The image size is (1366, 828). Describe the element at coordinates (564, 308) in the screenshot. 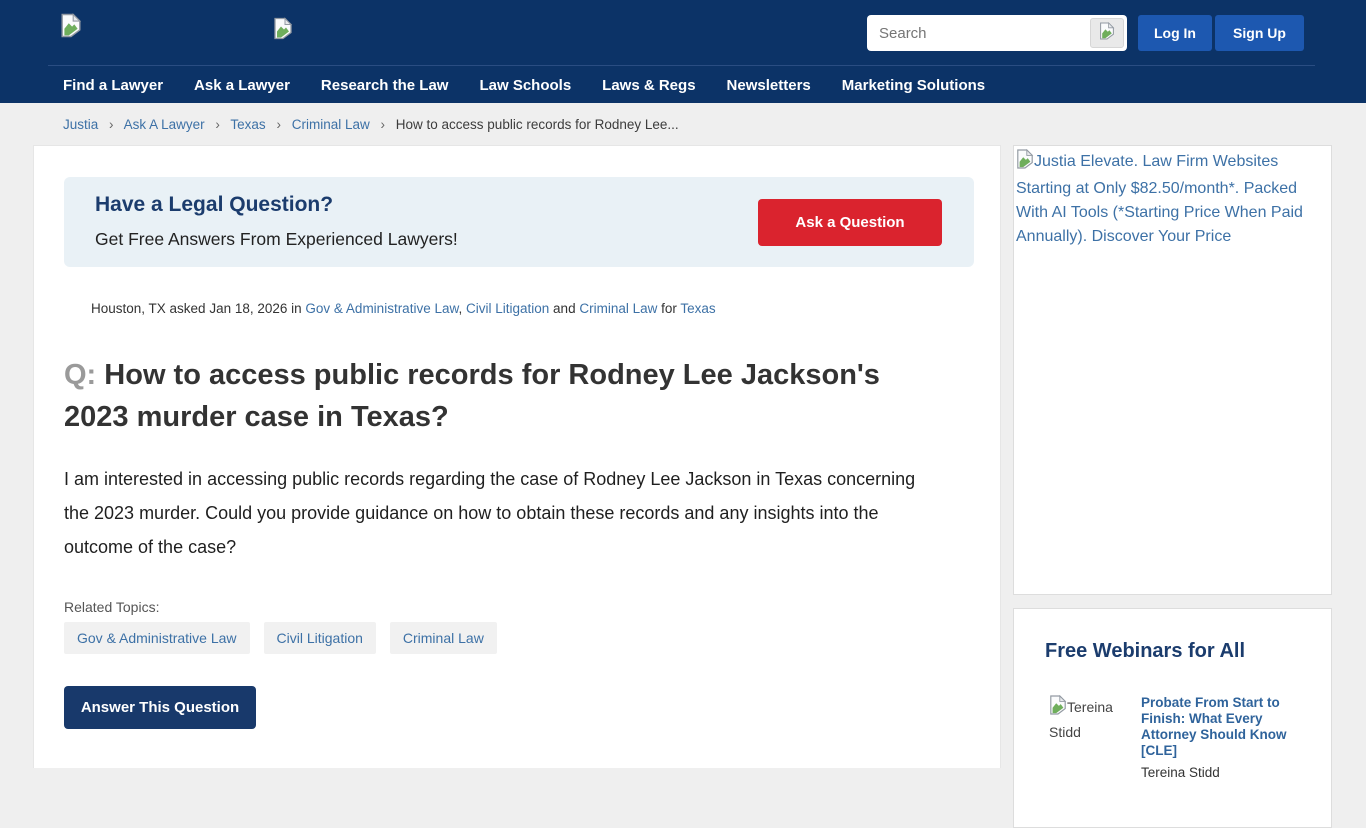

I see `meta-and: and` at that location.